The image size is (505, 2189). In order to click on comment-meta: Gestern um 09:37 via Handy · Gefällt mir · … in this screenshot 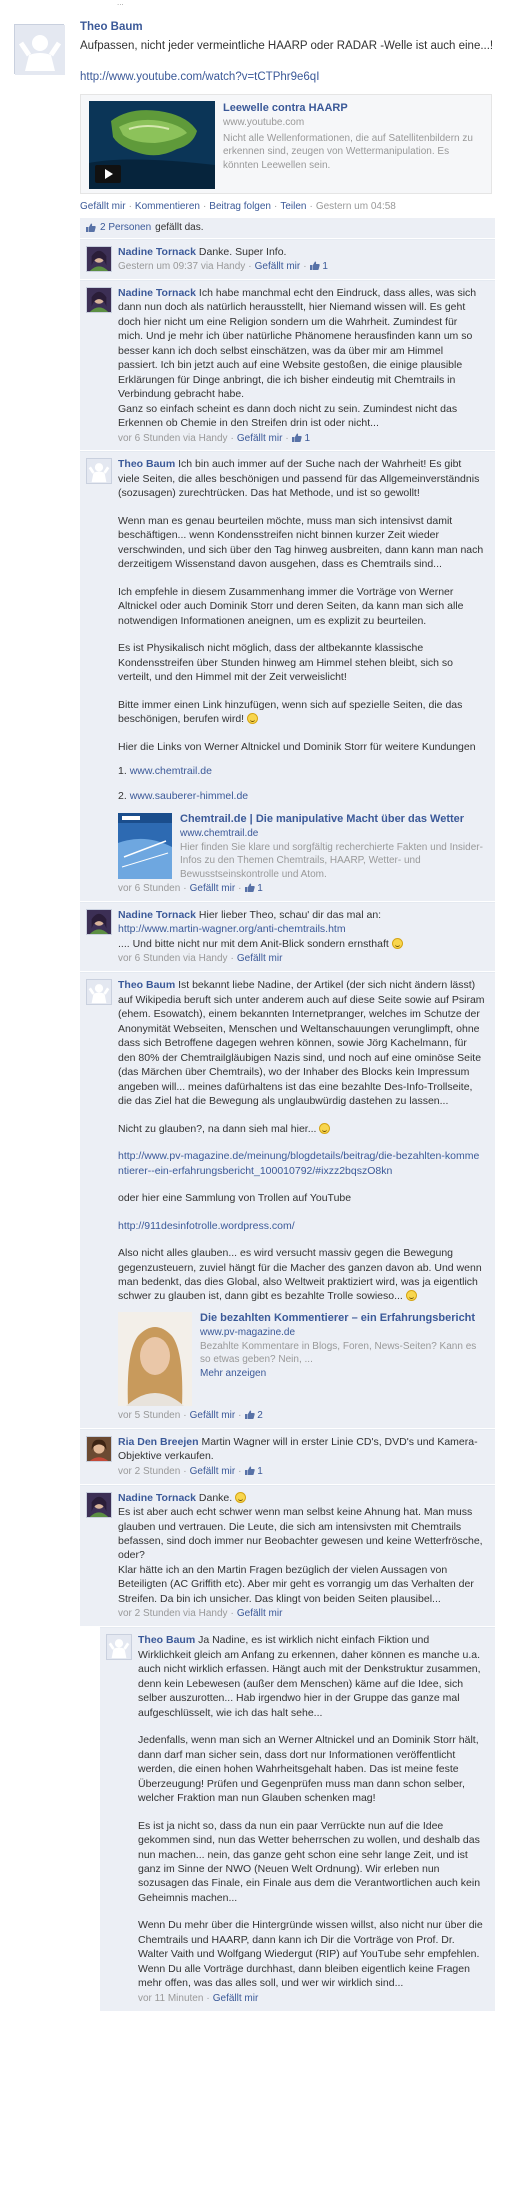, I will do `click(223, 267)`.